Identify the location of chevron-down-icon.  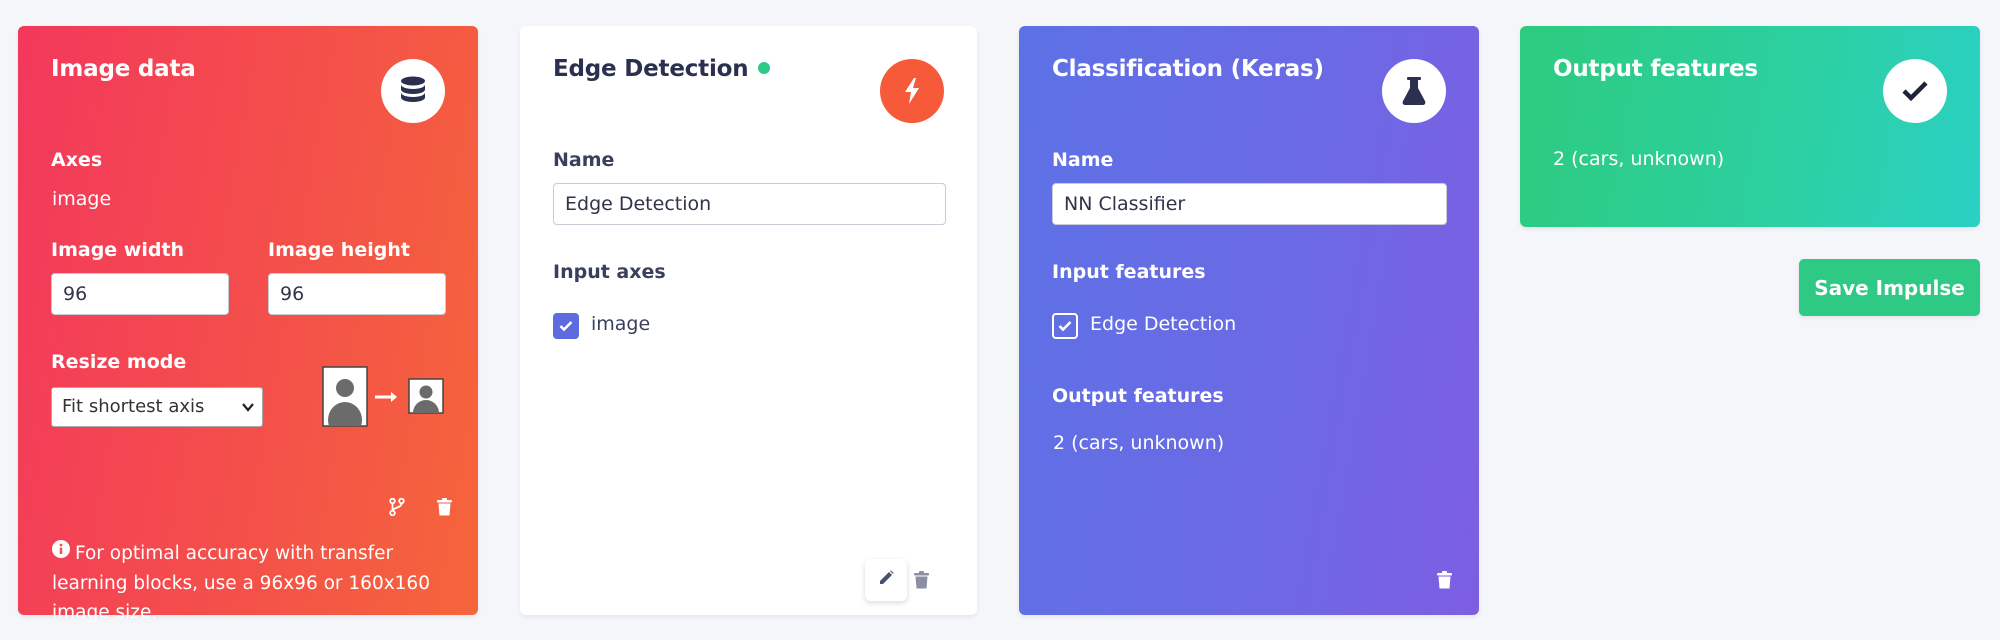
(248, 414).